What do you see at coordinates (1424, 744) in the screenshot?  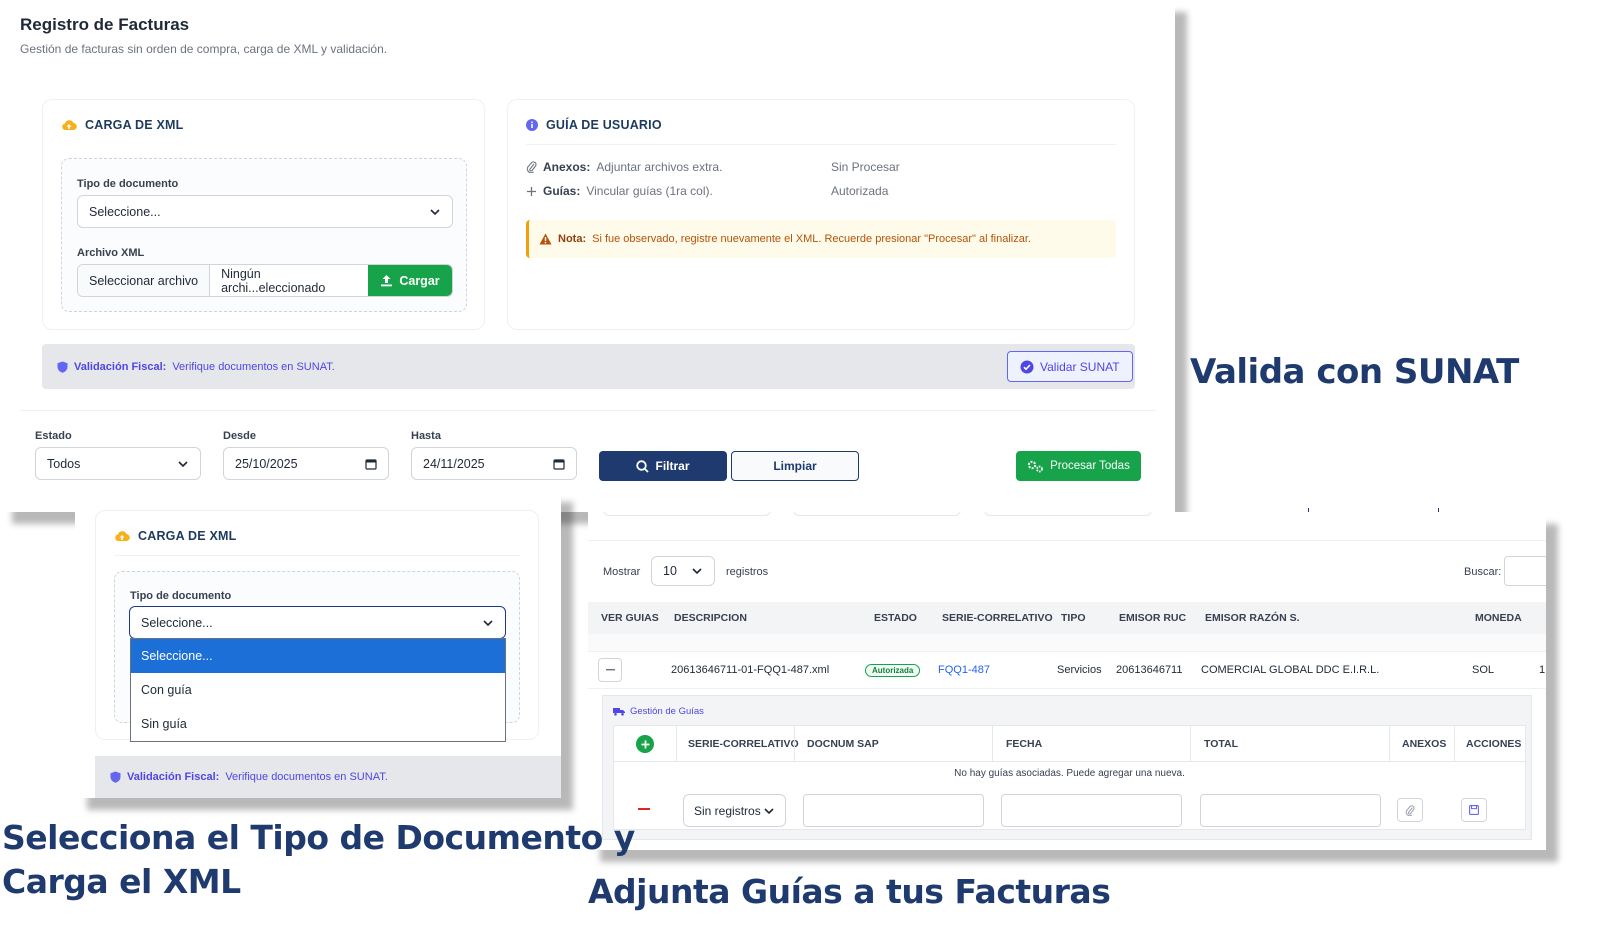 I see `guides-col-anexos: ANEXOS` at bounding box center [1424, 744].